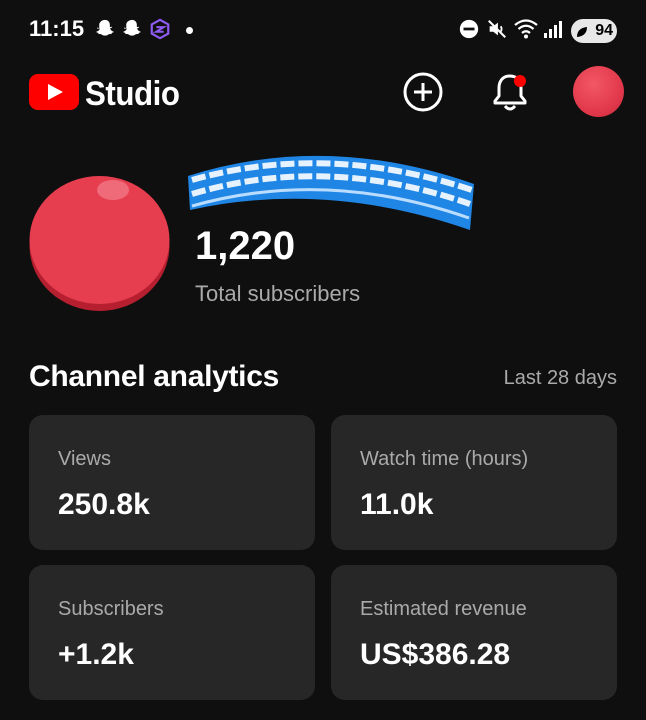 Image resolution: width=646 pixels, height=720 pixels. I want to click on analytics-range: Last 28 days, so click(560, 378).